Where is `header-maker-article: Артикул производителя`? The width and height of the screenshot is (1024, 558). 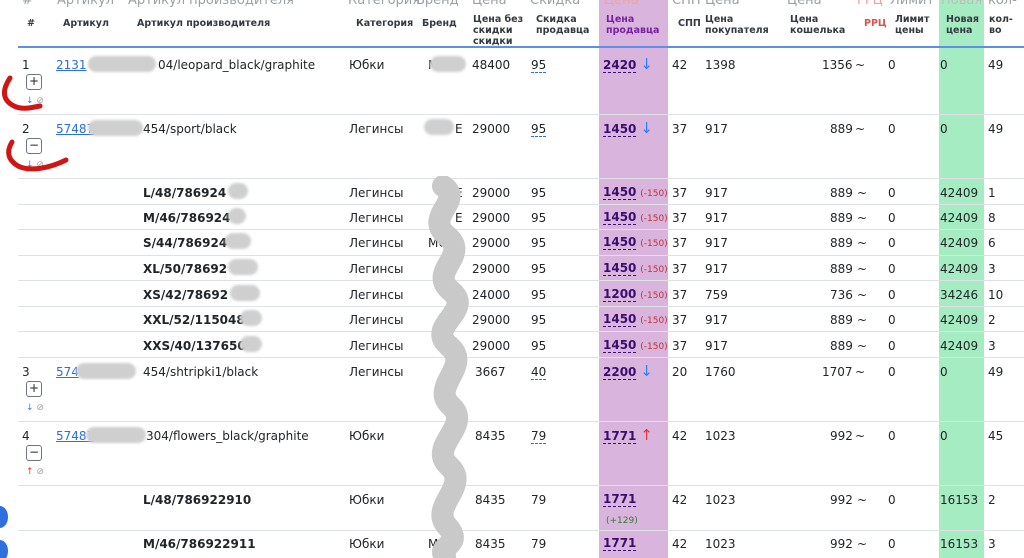 header-maker-article: Артикул производителя is located at coordinates (203, 23).